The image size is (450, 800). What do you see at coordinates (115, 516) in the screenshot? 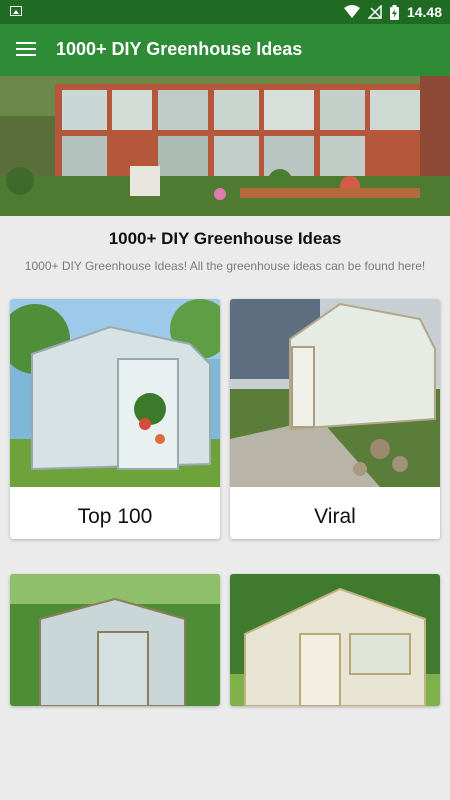
I see `category-label: Top 100` at bounding box center [115, 516].